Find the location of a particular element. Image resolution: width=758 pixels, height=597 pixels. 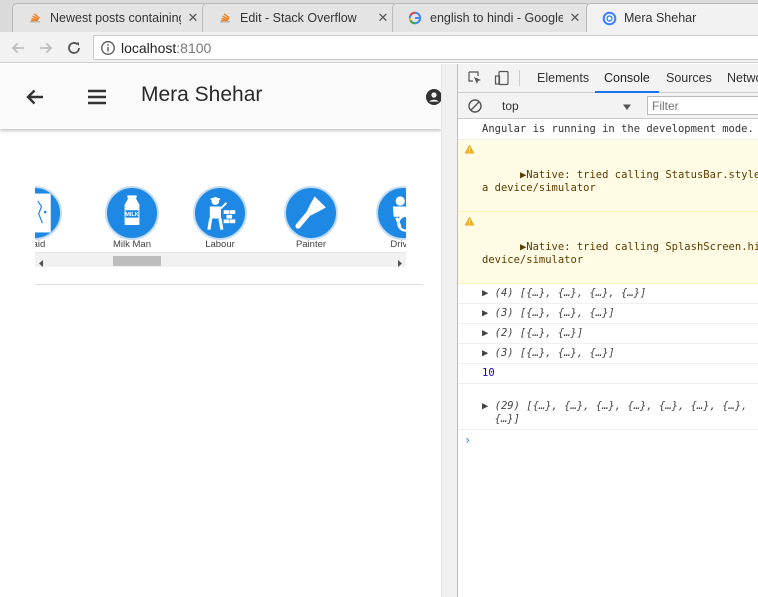

browser-toolbar: localhost:8100 is located at coordinates (379, 47).